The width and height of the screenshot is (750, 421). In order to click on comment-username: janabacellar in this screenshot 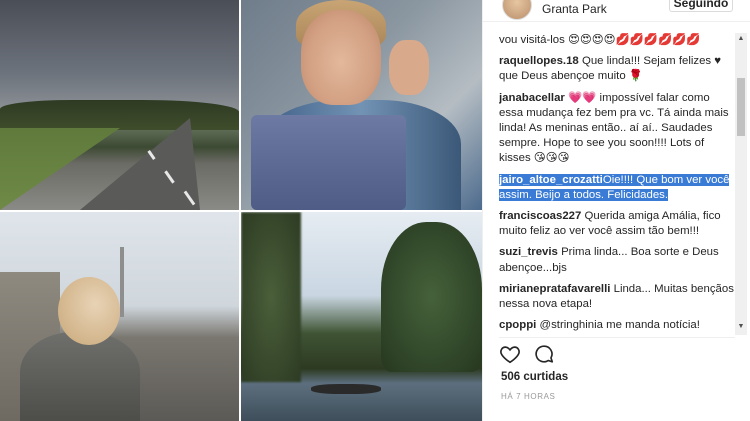, I will do `click(532, 98)`.